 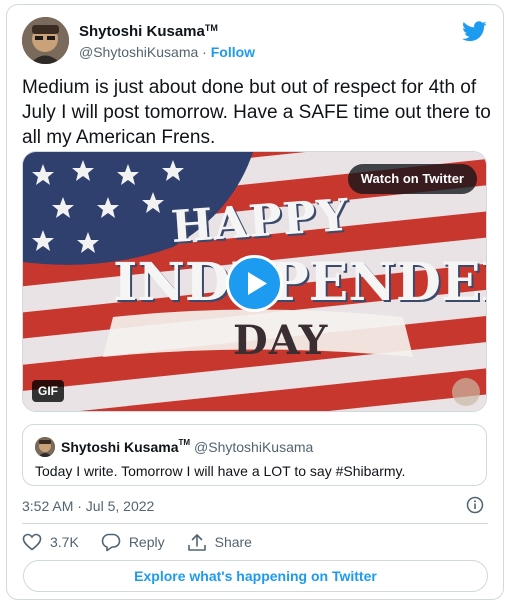 I want to click on play-icon, so click(x=257, y=283).